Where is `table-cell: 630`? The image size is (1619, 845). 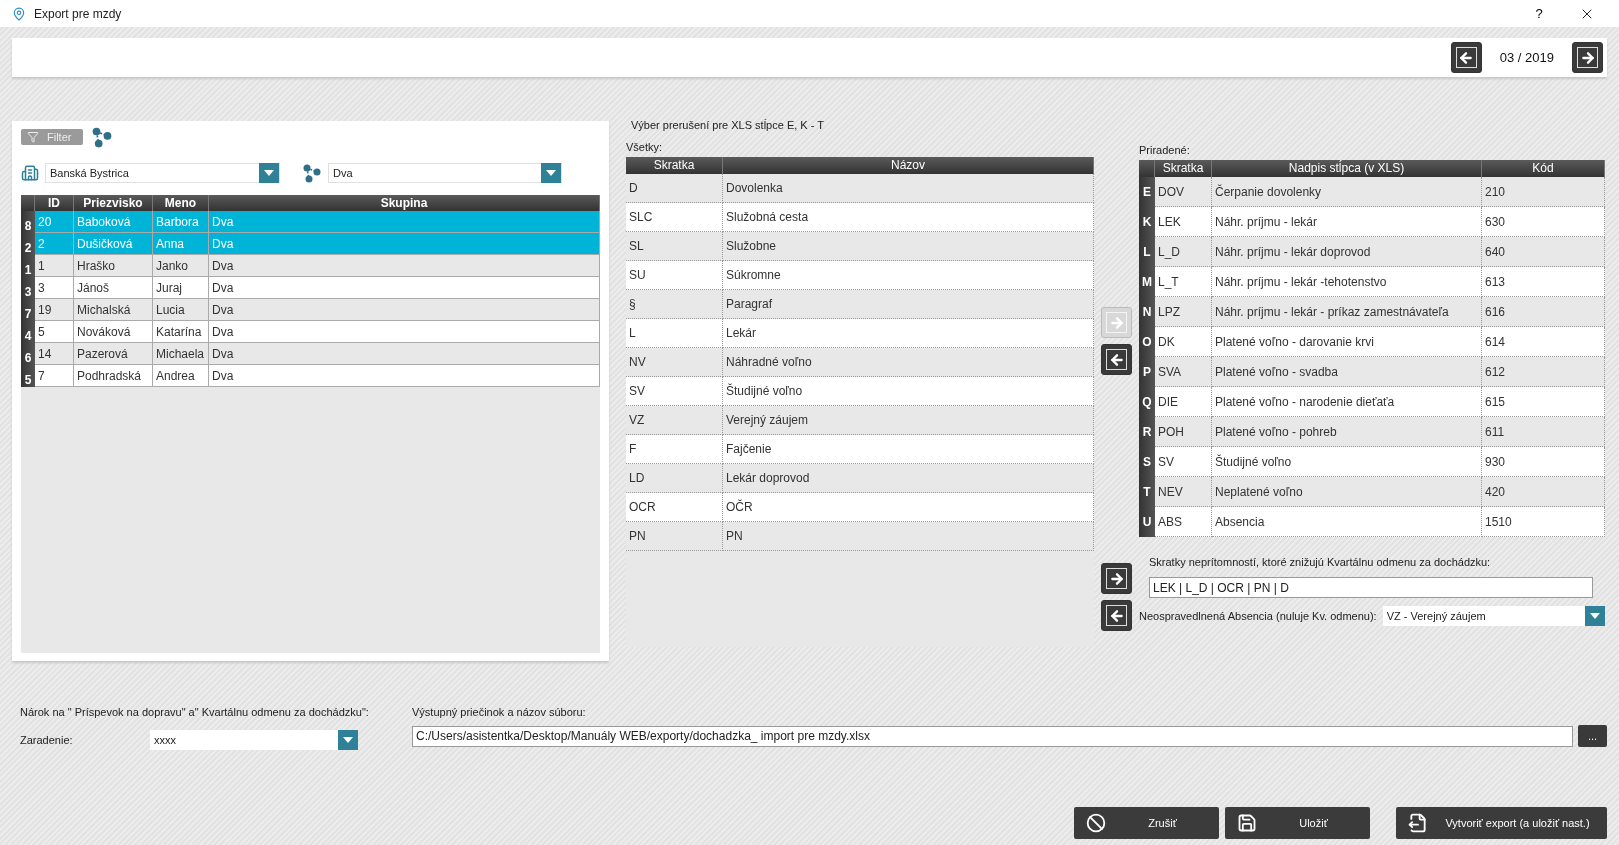
table-cell: 630 is located at coordinates (1543, 222).